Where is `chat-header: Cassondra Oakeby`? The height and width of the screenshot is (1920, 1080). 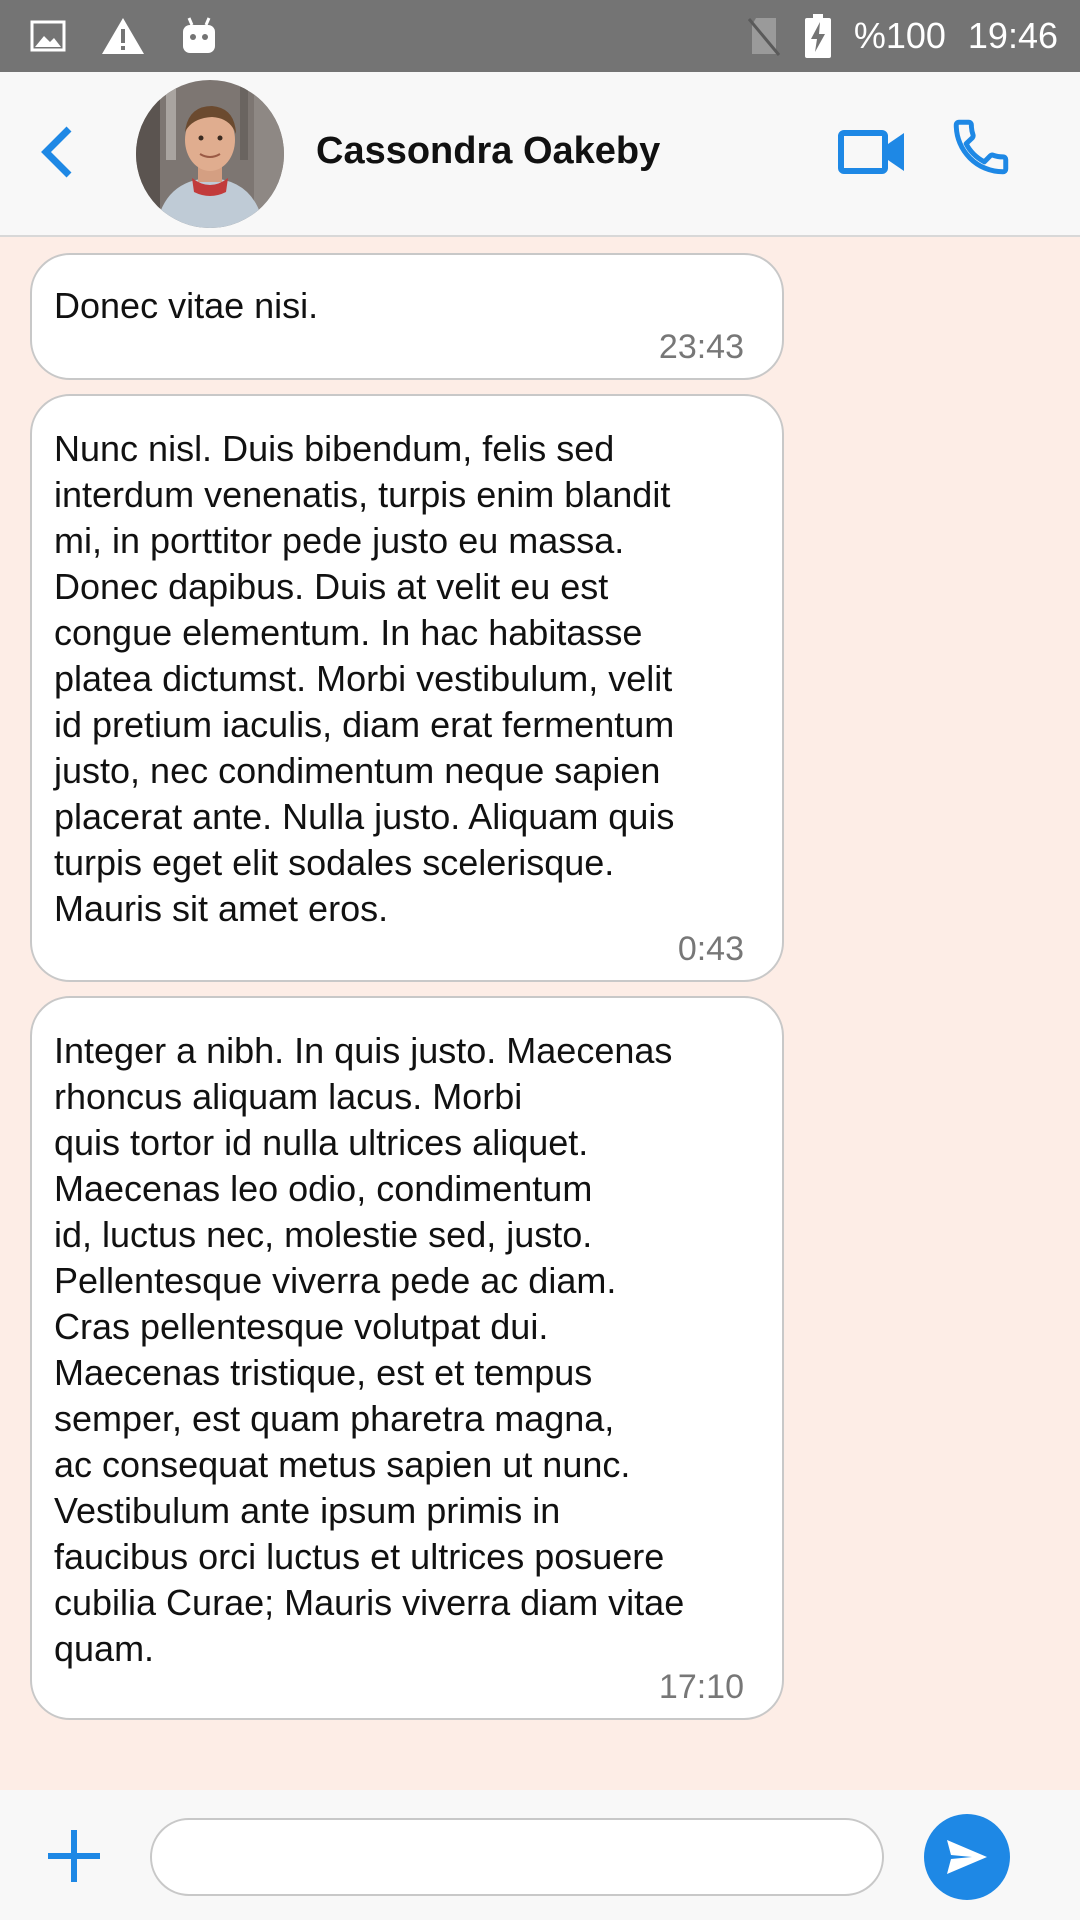
chat-header: Cassondra Oakeby is located at coordinates (540, 154).